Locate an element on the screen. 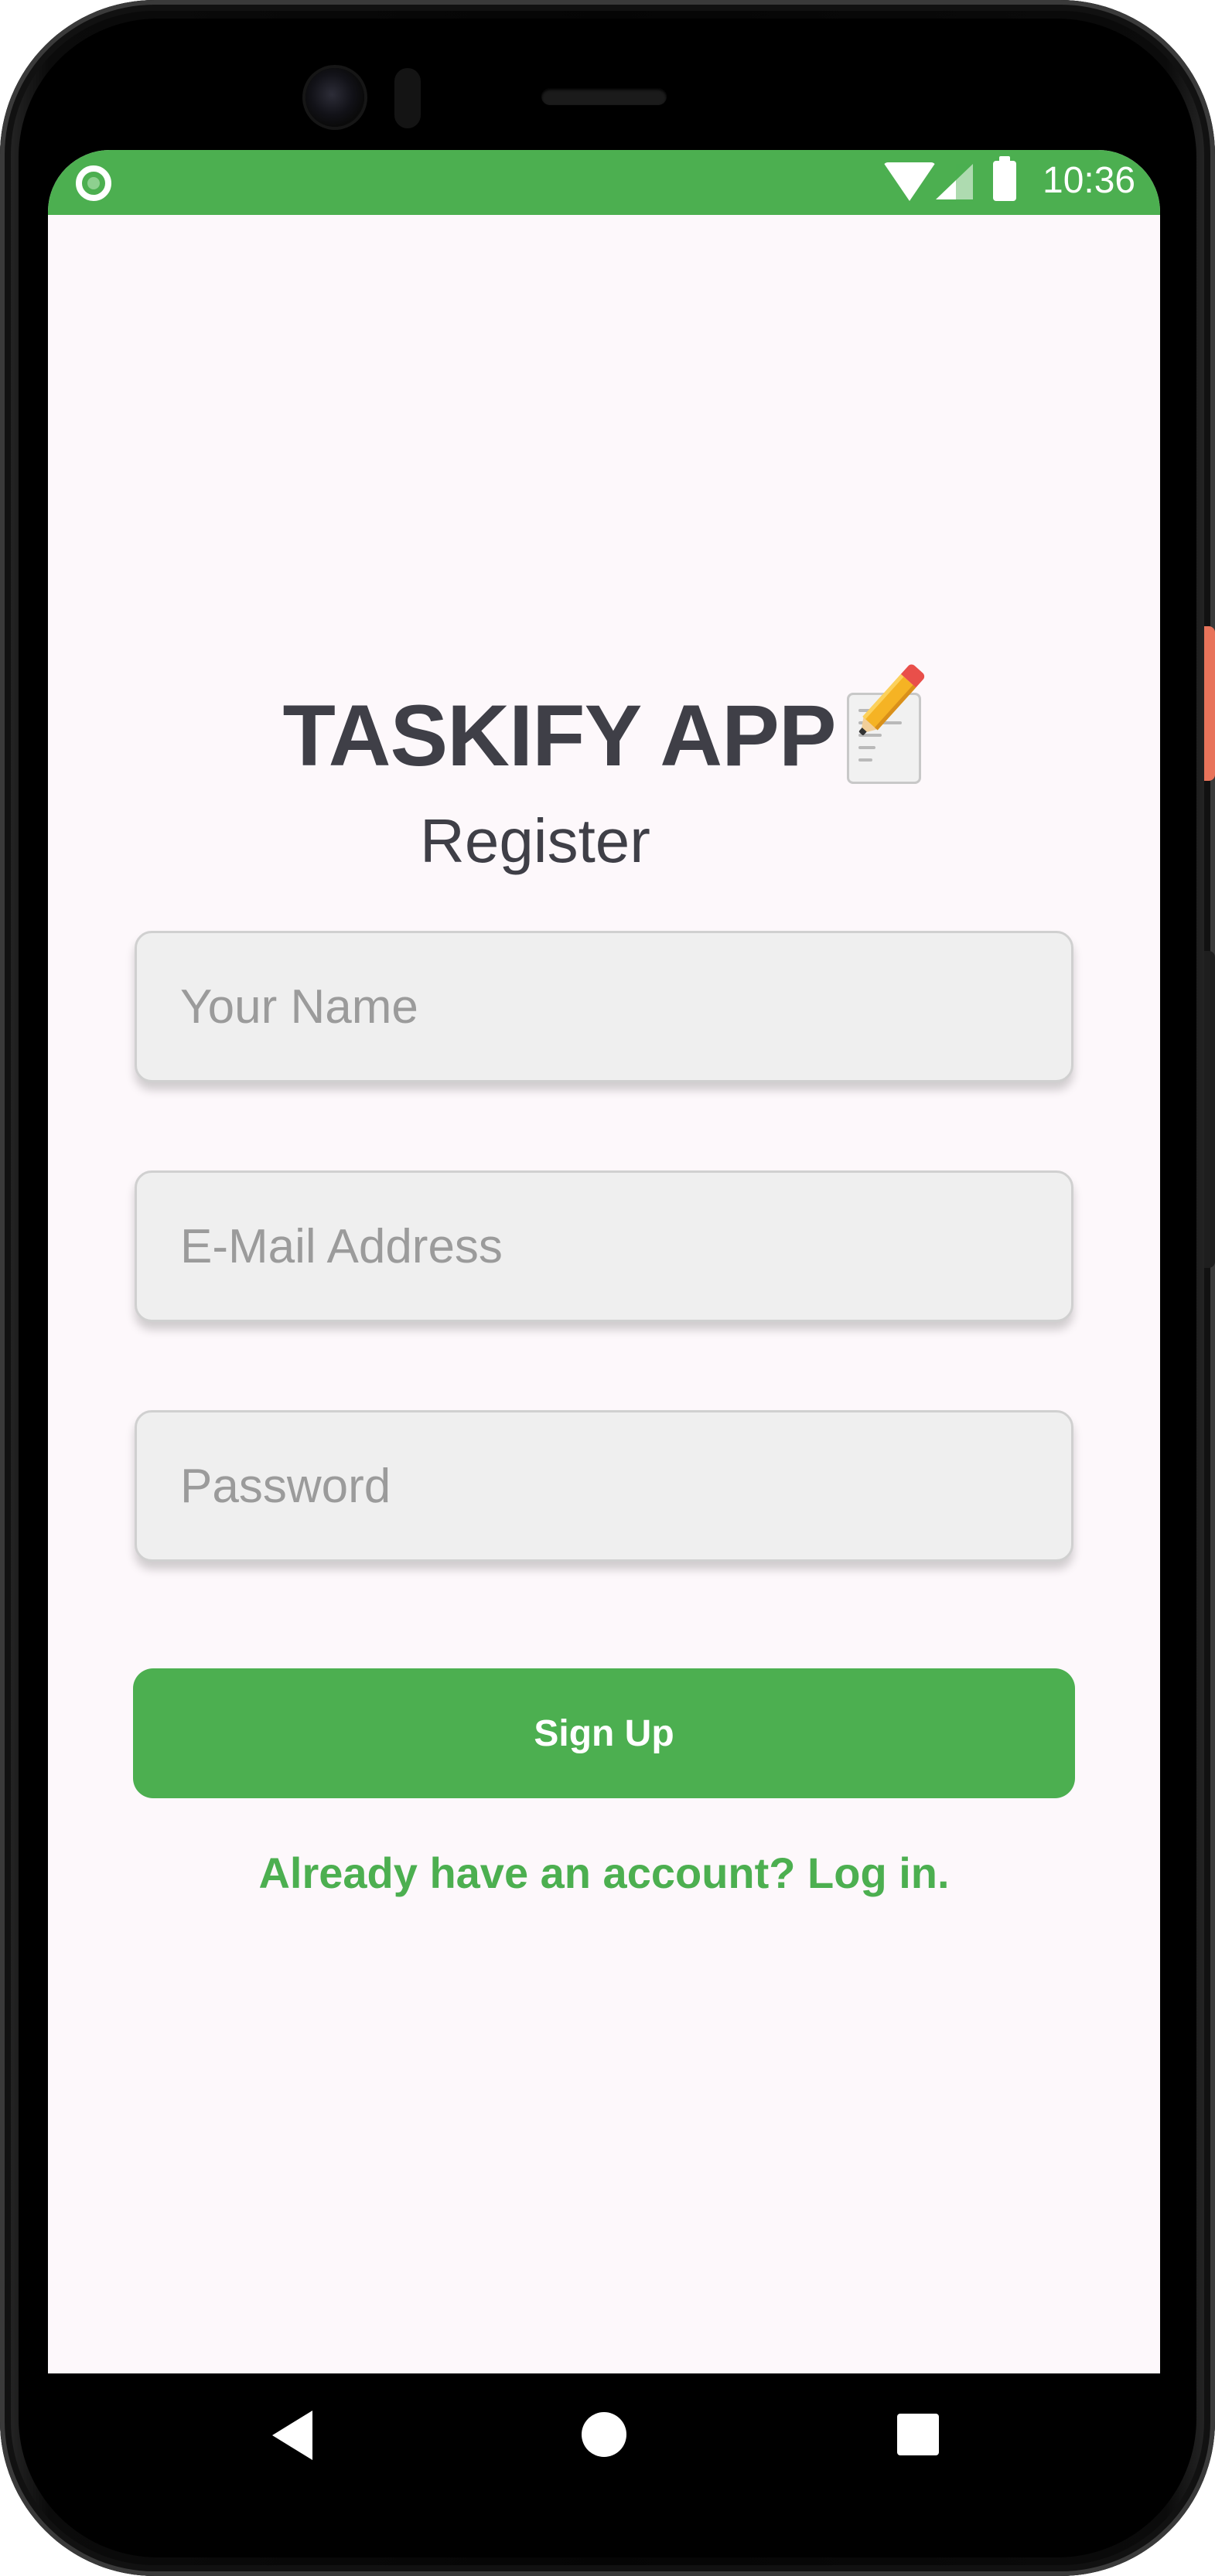 The image size is (1215, 2576). email-input is located at coordinates (625, 1246).